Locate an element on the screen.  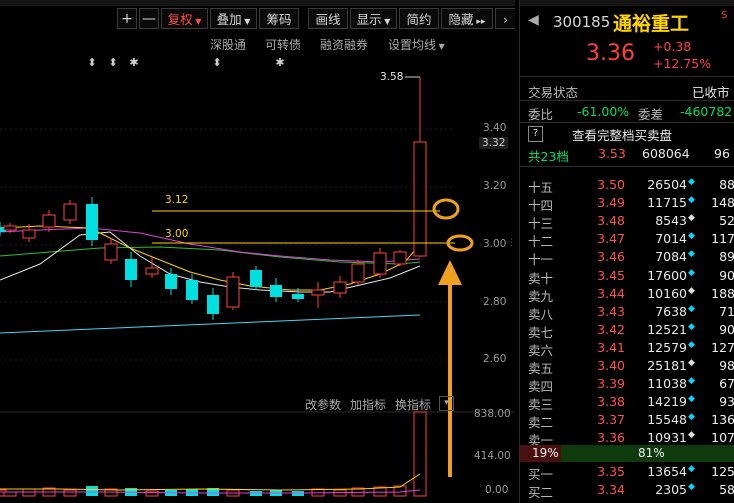
orderbook-row: 十三 3.48 8543 ◆ 52 is located at coordinates (627, 222).